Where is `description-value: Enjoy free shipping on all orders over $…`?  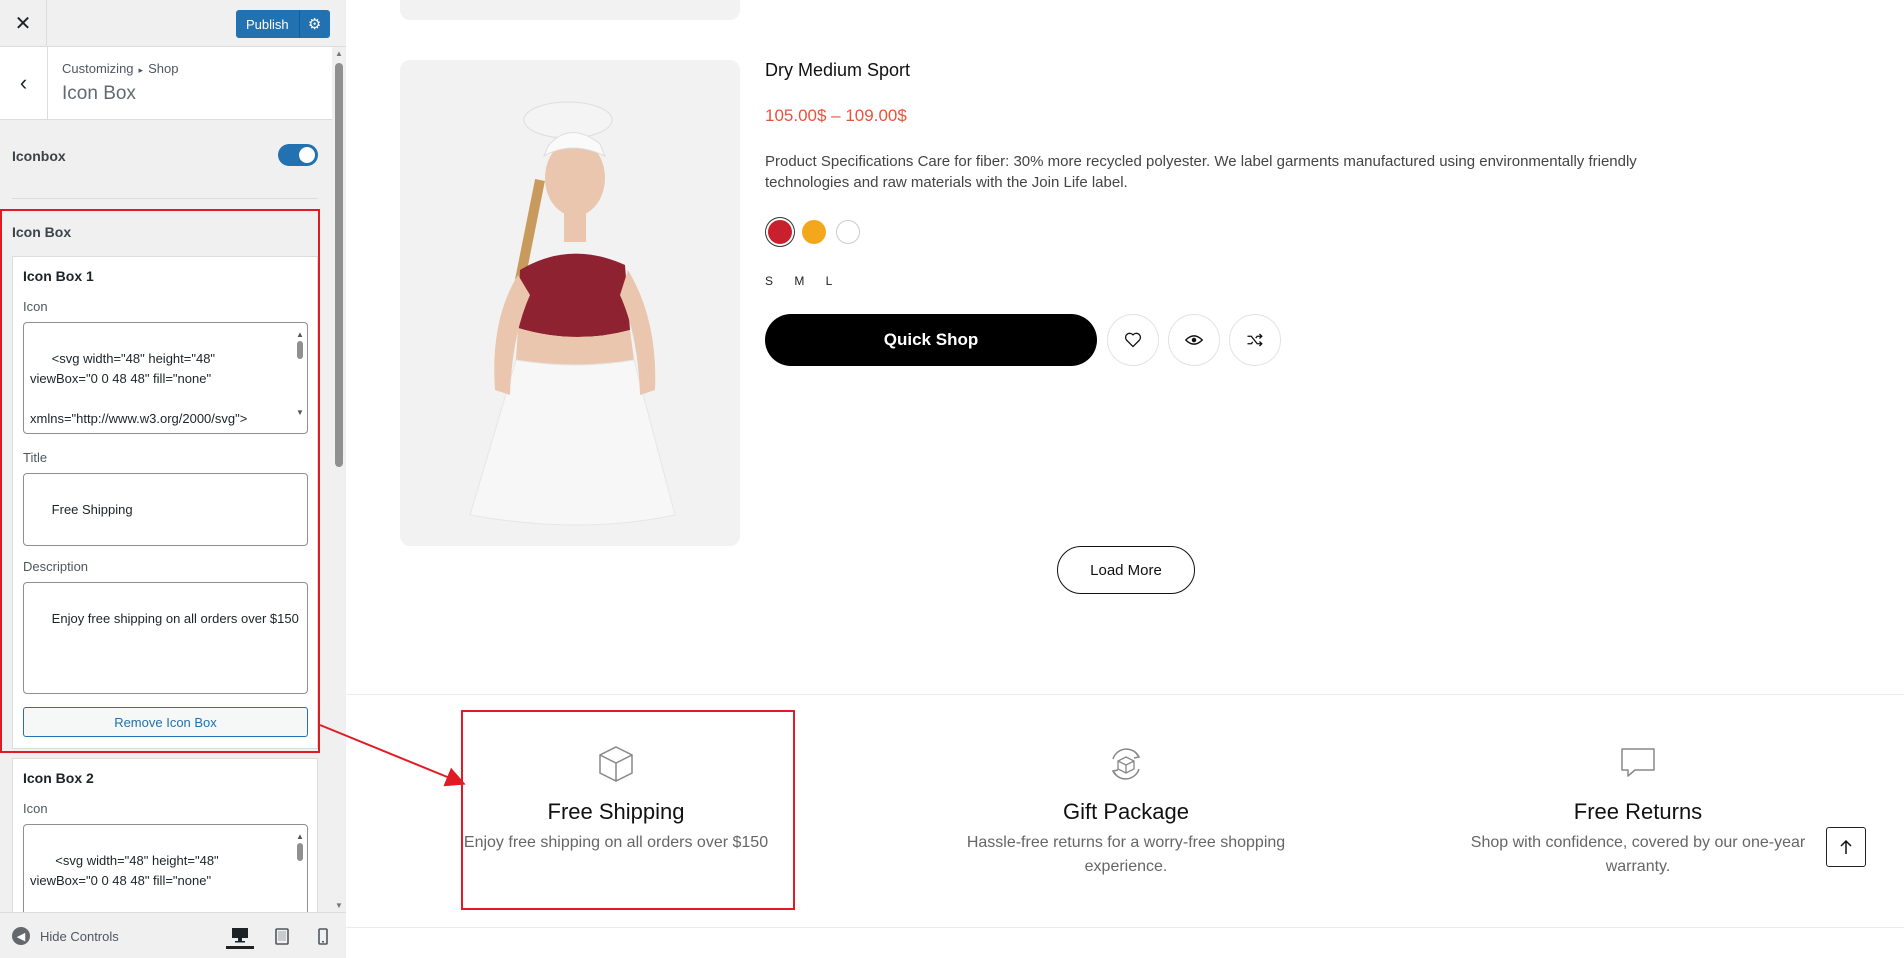
description-value: Enjoy free shipping on all orders over $… is located at coordinates (175, 618).